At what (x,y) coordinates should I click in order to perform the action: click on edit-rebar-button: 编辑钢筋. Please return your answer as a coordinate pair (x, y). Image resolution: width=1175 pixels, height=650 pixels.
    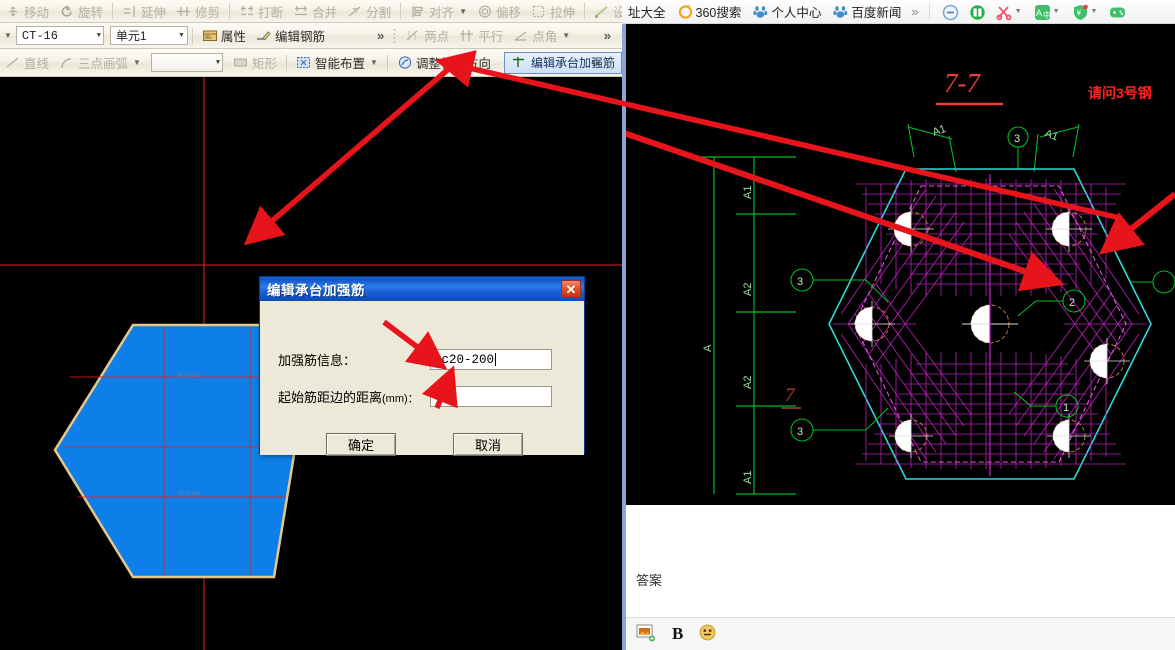
    Looking at the image, I should click on (290, 36).